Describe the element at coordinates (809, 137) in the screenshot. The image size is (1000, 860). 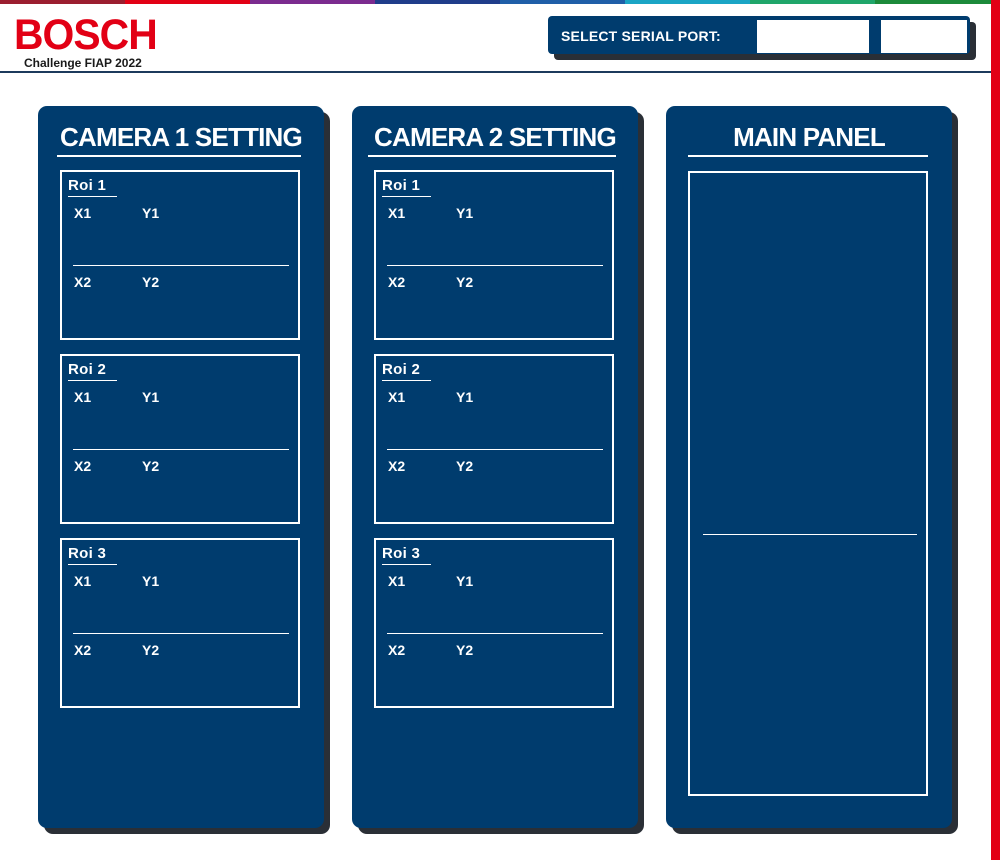
I see `panel-title: MAIN PANEL` at that location.